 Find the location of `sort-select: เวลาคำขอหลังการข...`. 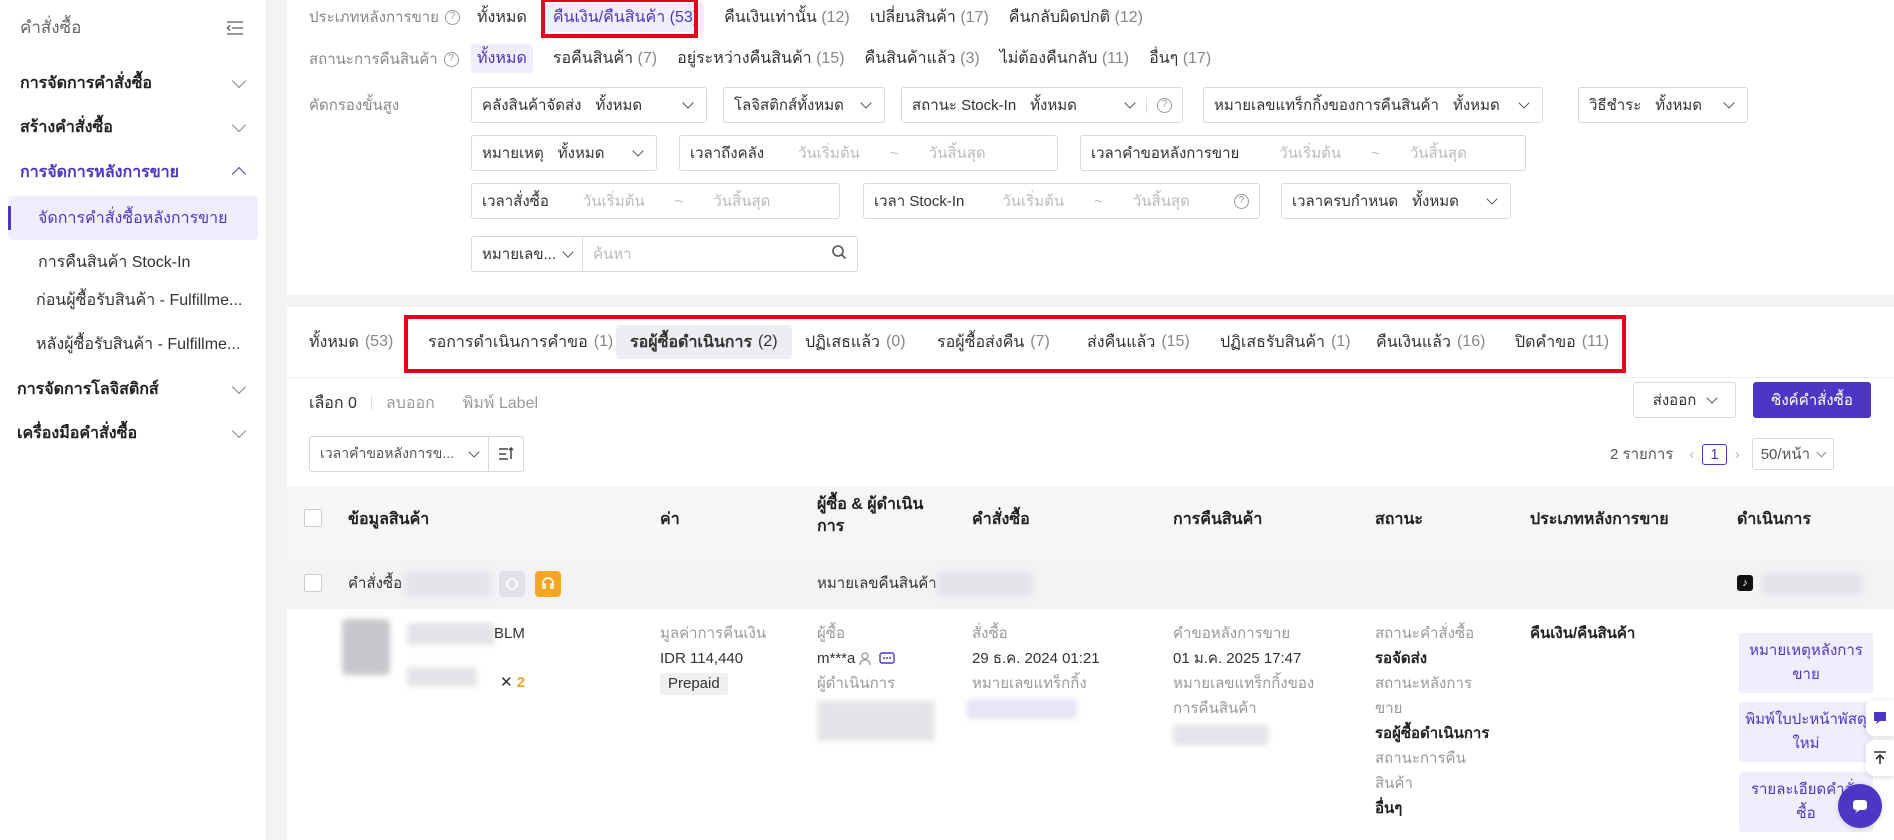

sort-select: เวลาคำขอหลังการข... is located at coordinates (399, 454).